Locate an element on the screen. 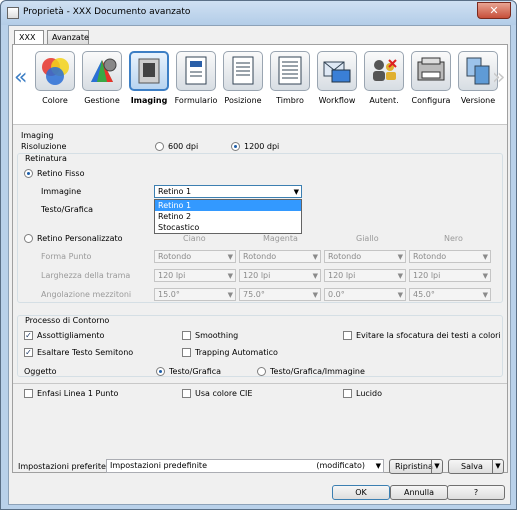 The width and height of the screenshot is (517, 510). restore-button: Ripristina ▼ is located at coordinates (416, 466).